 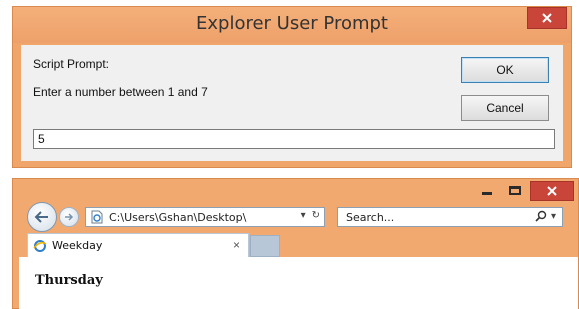 I want to click on tab-label: Weekday, so click(x=77, y=245).